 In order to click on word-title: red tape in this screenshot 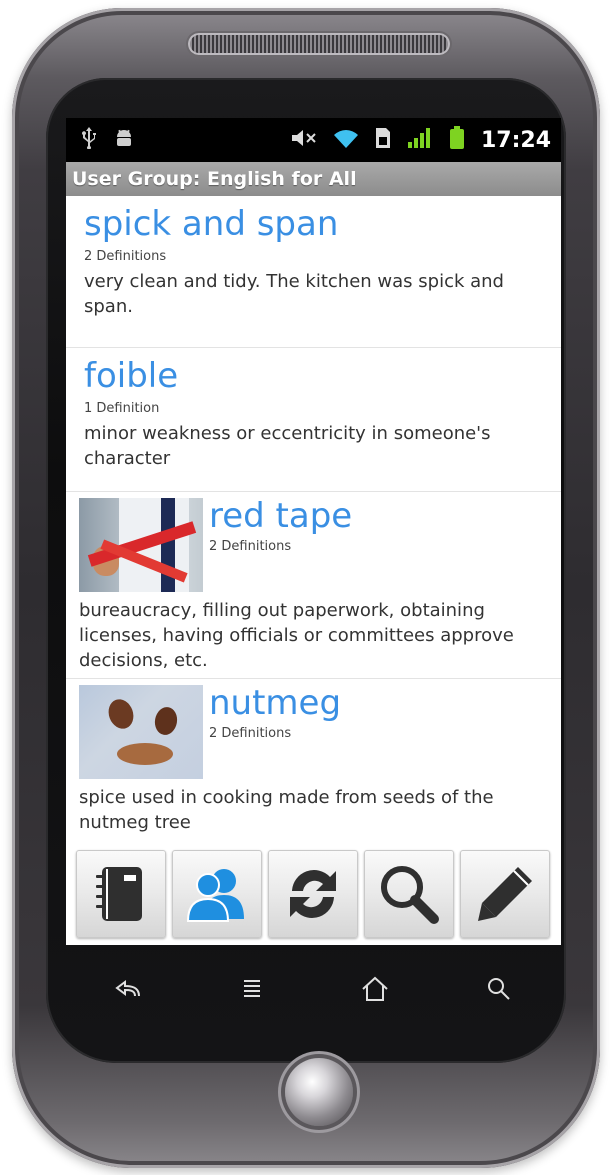, I will do `click(281, 516)`.